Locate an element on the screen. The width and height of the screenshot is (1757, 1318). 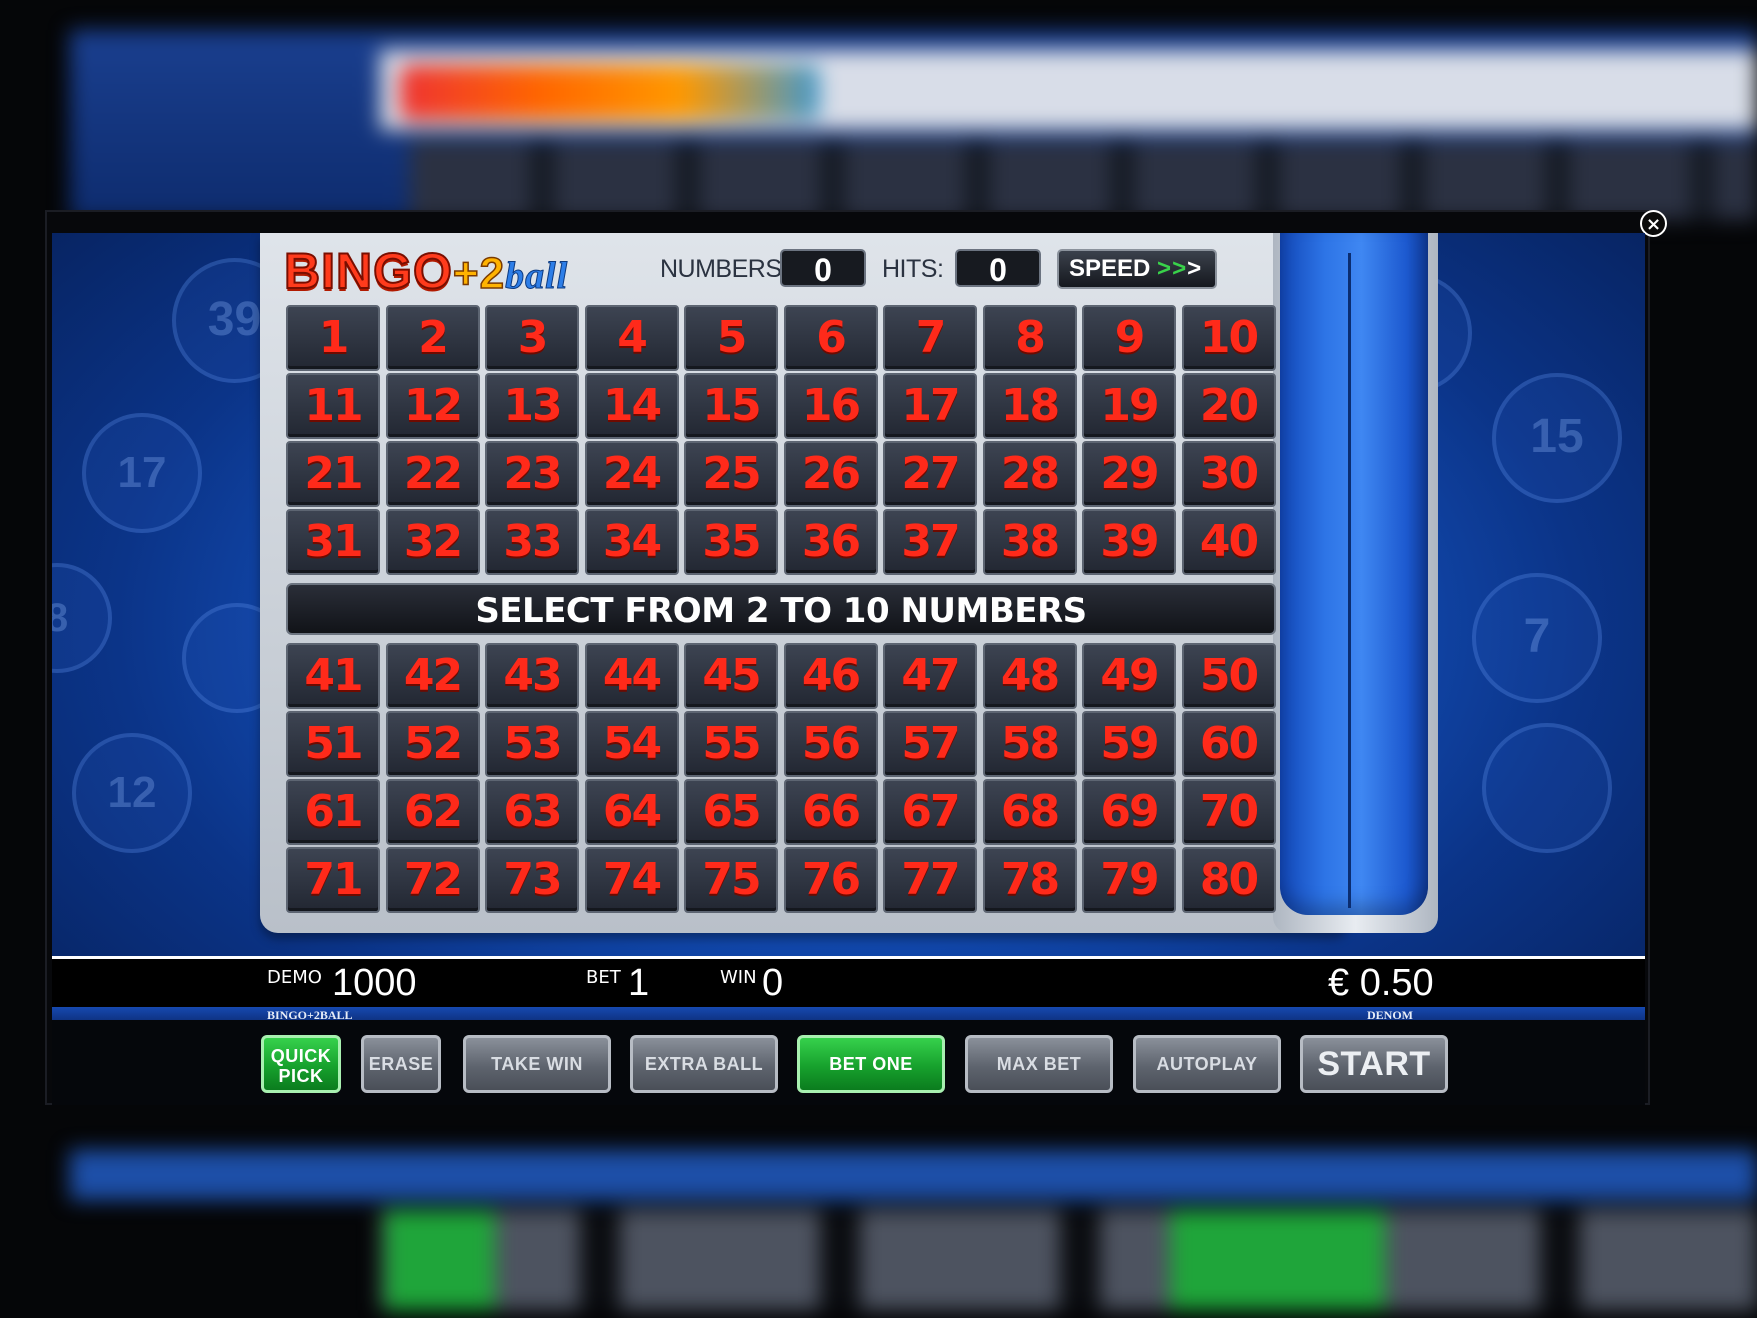
number-cell-57: 57 is located at coordinates (930, 744).